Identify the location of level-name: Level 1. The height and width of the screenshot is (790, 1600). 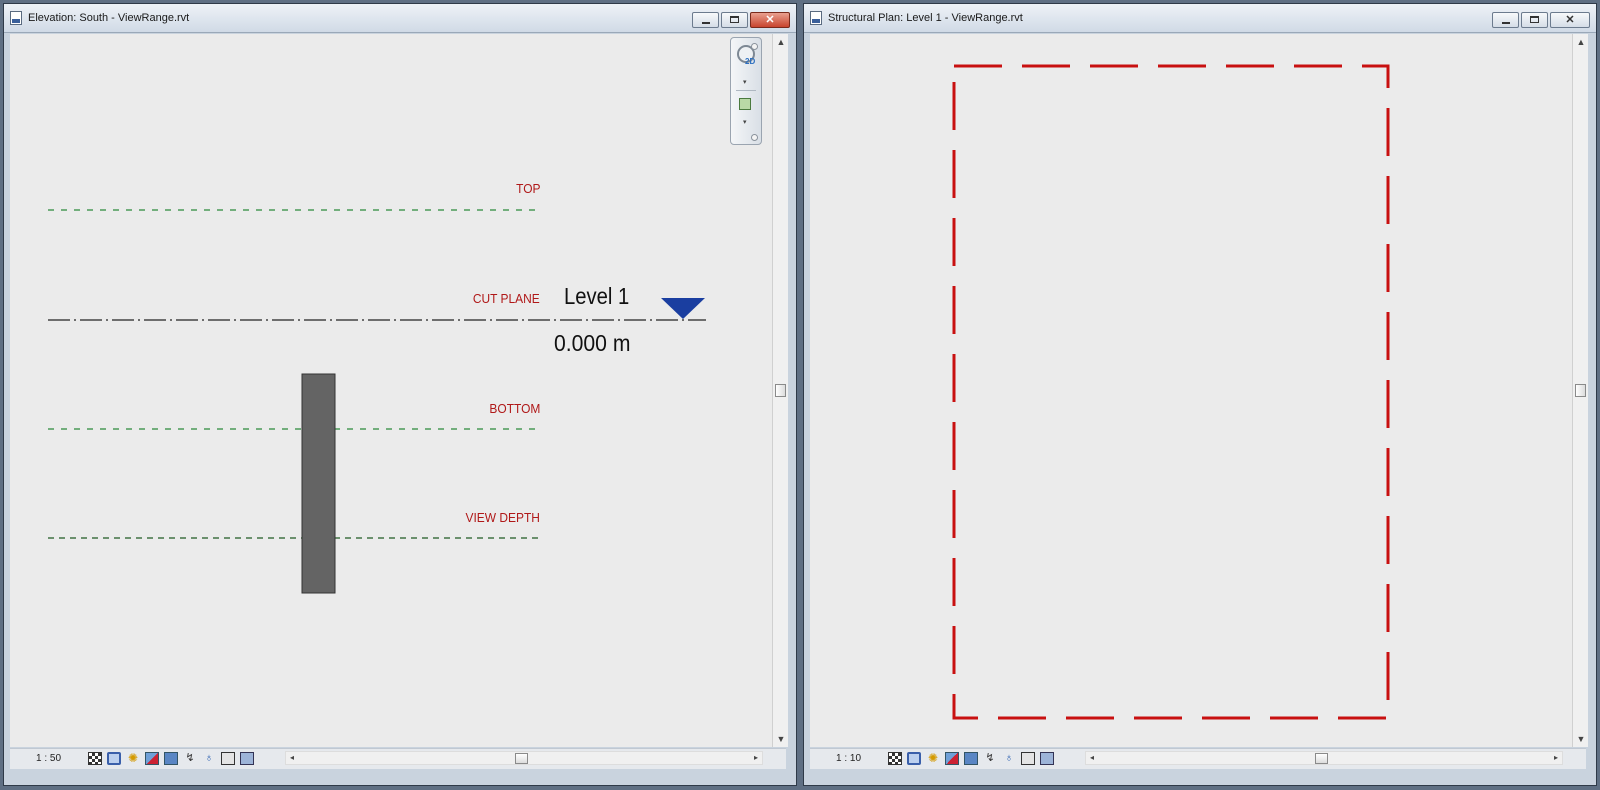
(596, 296).